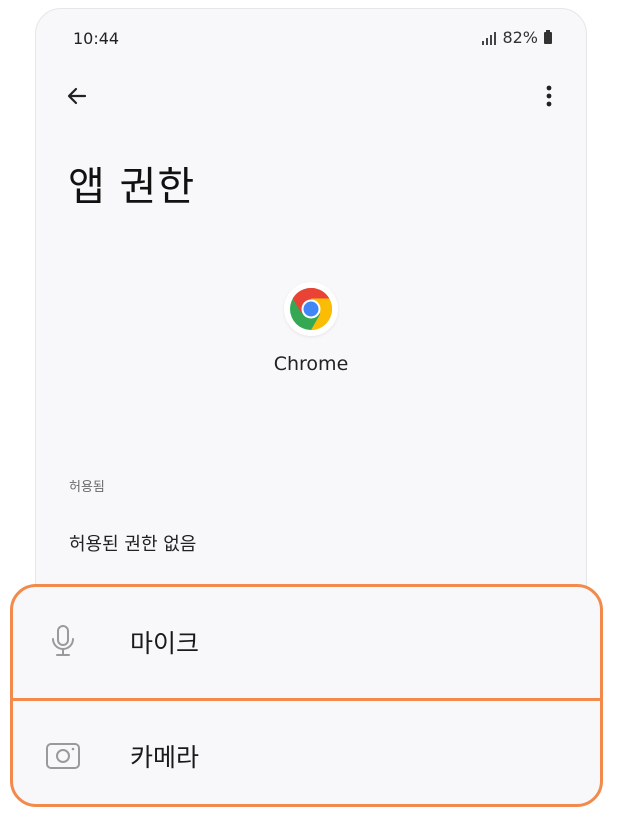 The height and width of the screenshot is (822, 618). I want to click on permission-label-microphone: 마이크, so click(165, 643).